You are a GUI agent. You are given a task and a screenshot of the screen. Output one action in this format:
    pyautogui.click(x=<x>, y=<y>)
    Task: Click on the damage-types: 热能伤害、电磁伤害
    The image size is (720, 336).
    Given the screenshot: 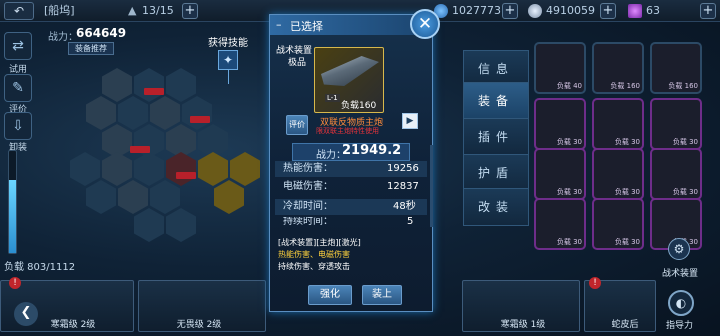 What is the action you would take?
    pyautogui.click(x=314, y=254)
    